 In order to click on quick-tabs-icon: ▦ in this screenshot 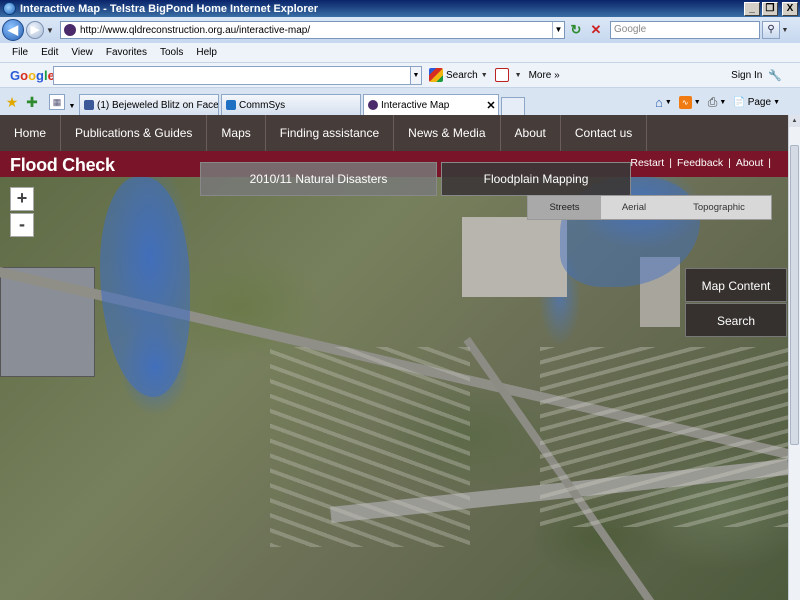, I will do `click(57, 102)`.